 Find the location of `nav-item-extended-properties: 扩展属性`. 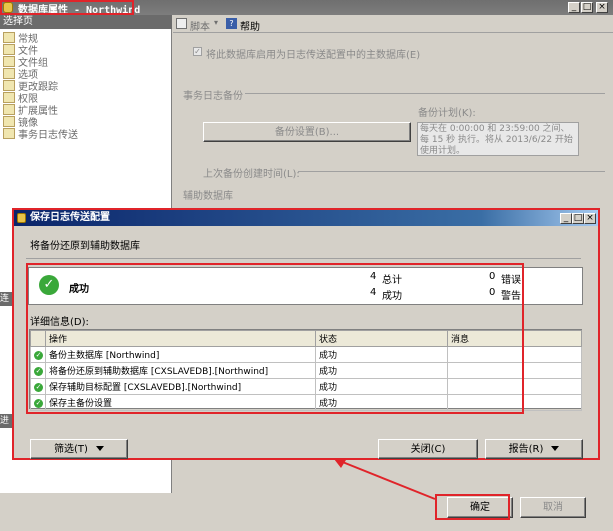

nav-item-extended-properties: 扩展属性 is located at coordinates (30, 110).